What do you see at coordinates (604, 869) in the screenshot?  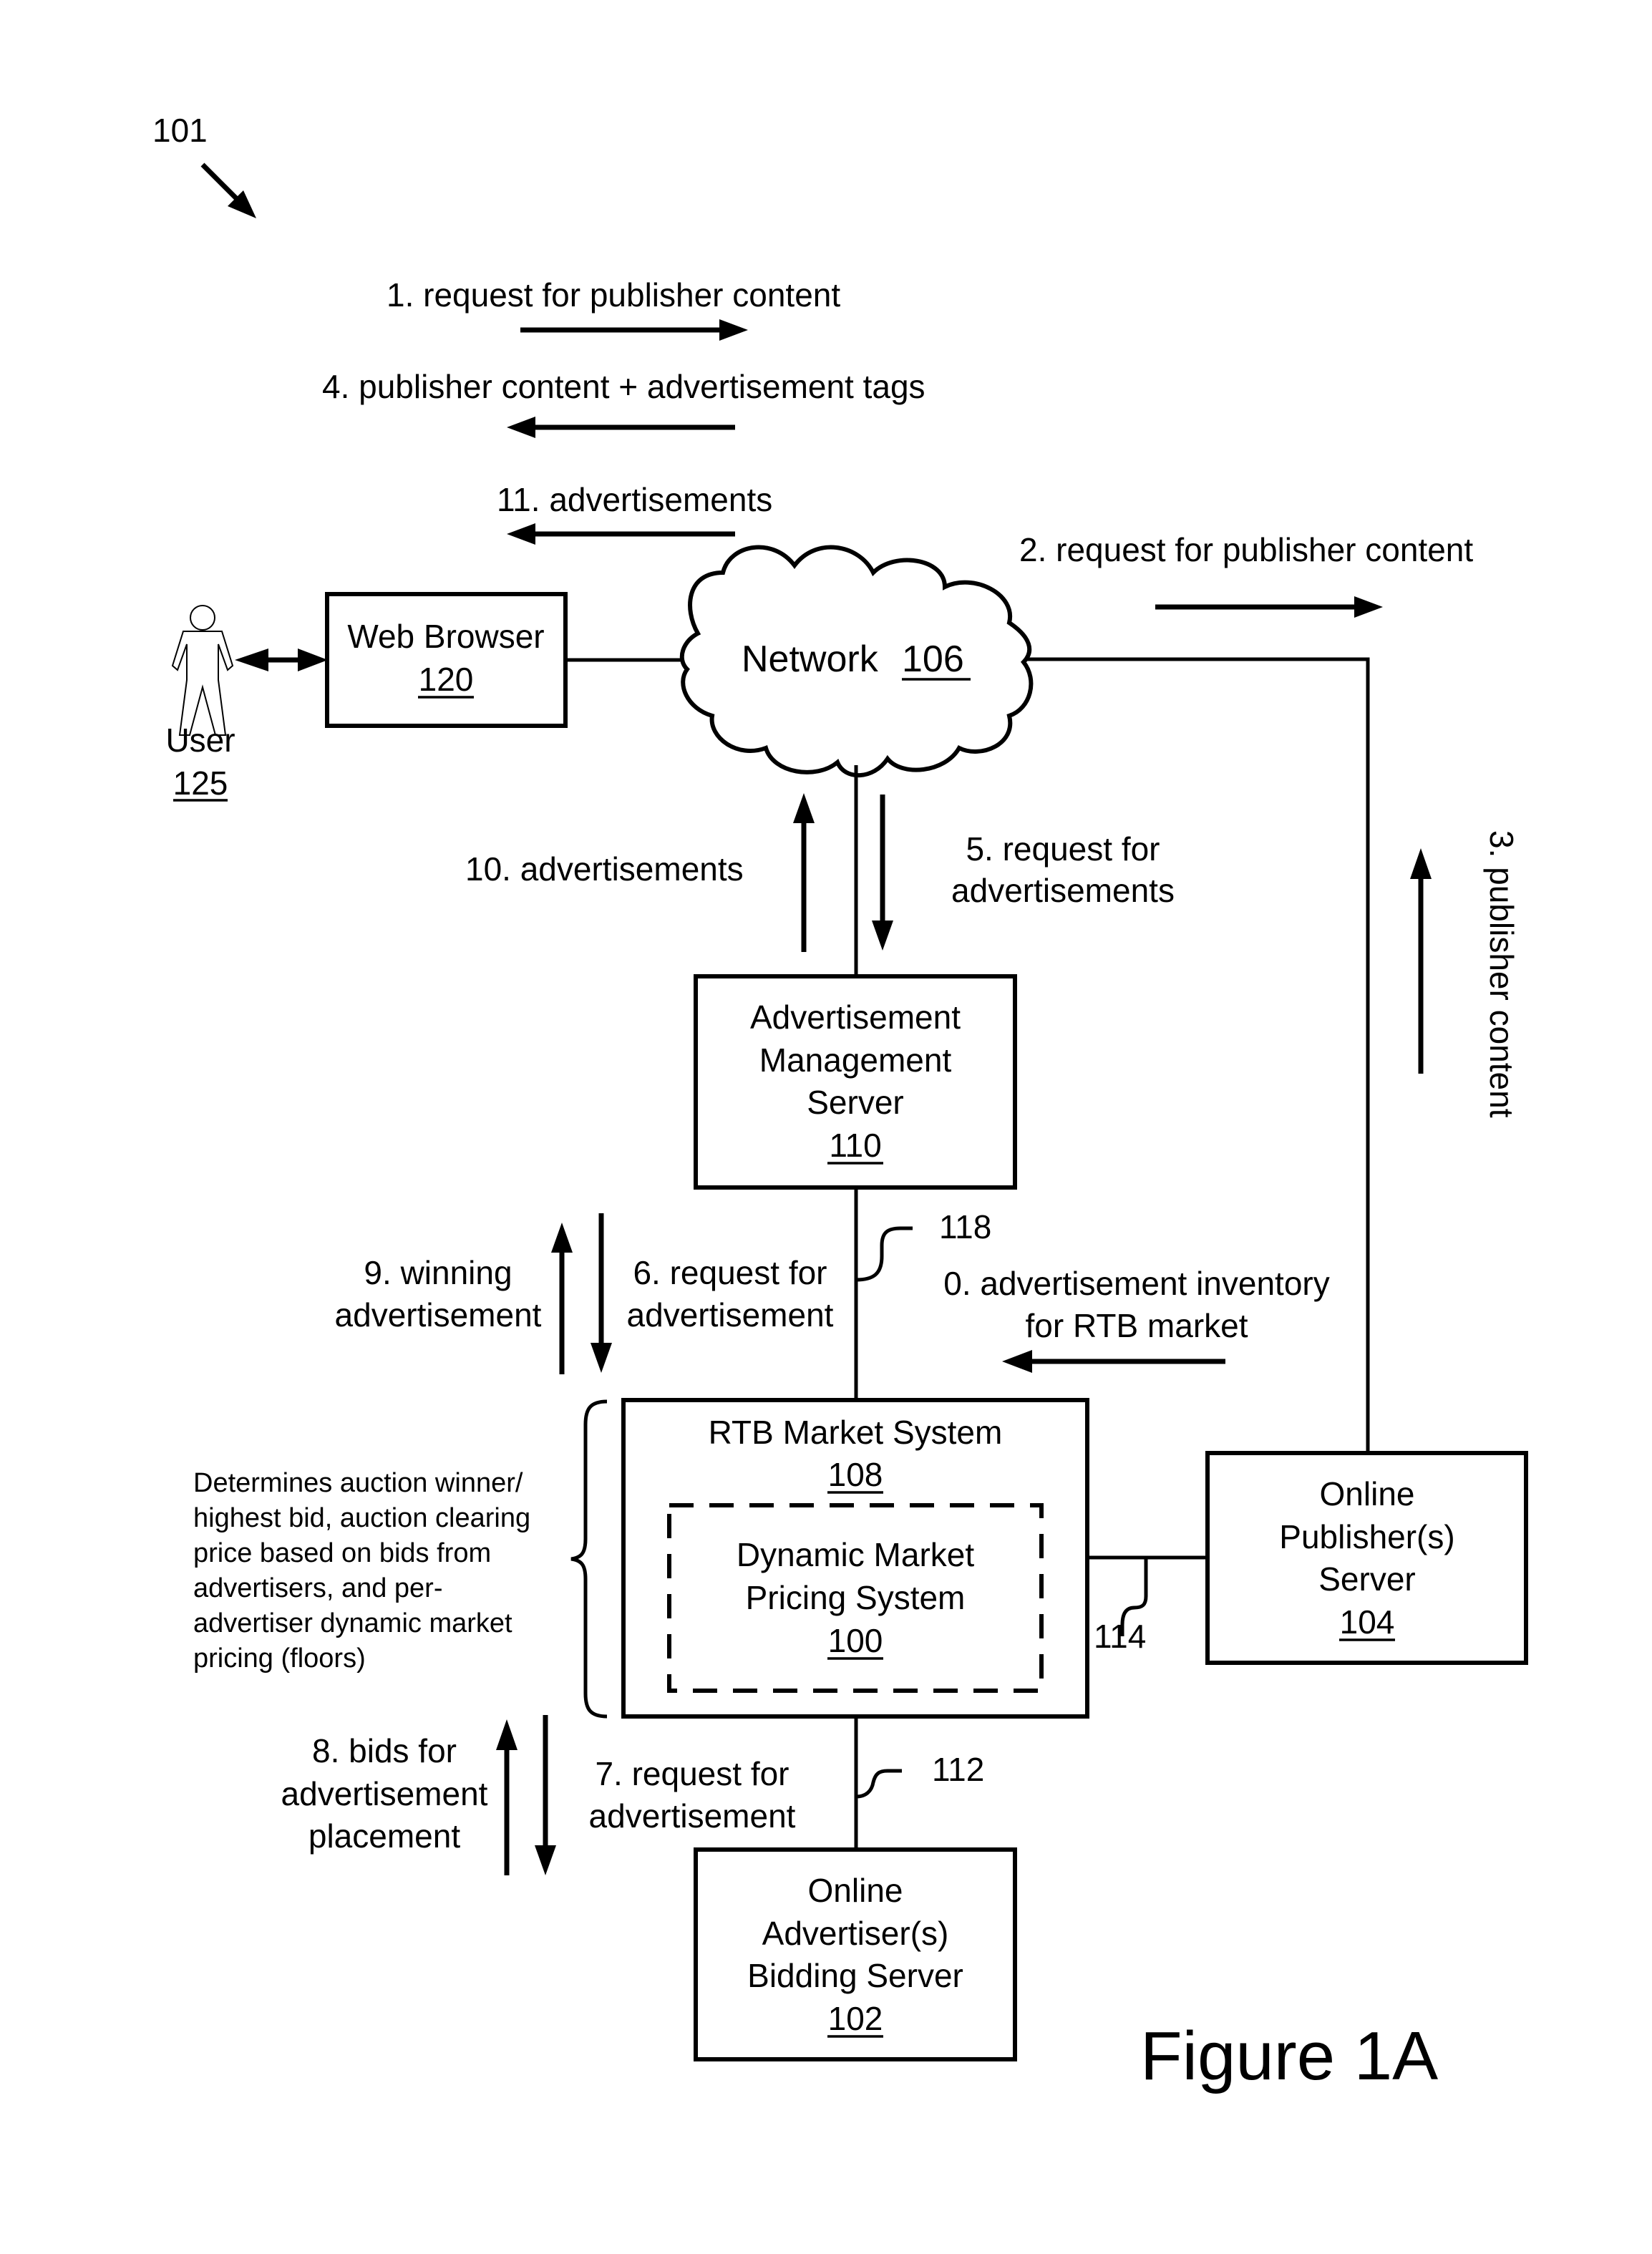 I see `flow-10-label: 10. advertisements` at bounding box center [604, 869].